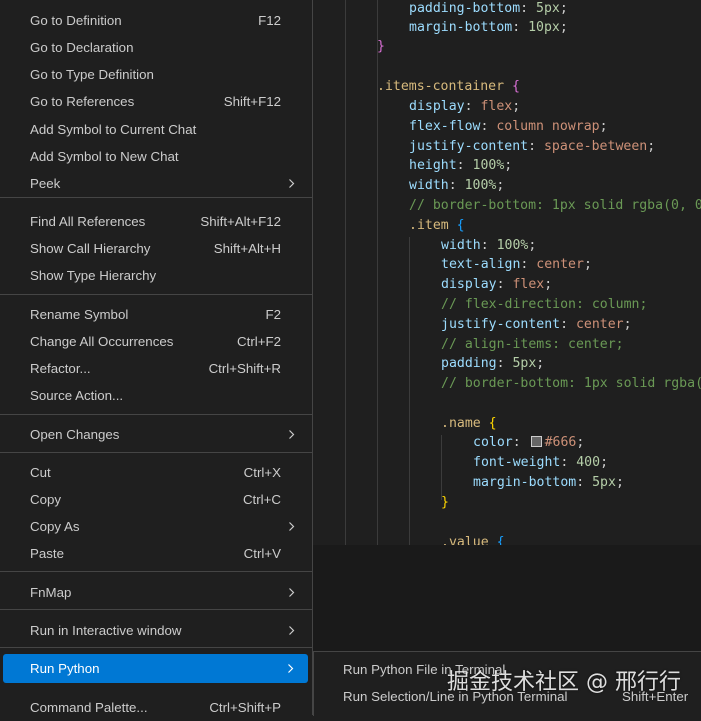 This screenshot has height=721, width=701. What do you see at coordinates (261, 499) in the screenshot?
I see `menu-item-shortcut: Ctrl+C` at bounding box center [261, 499].